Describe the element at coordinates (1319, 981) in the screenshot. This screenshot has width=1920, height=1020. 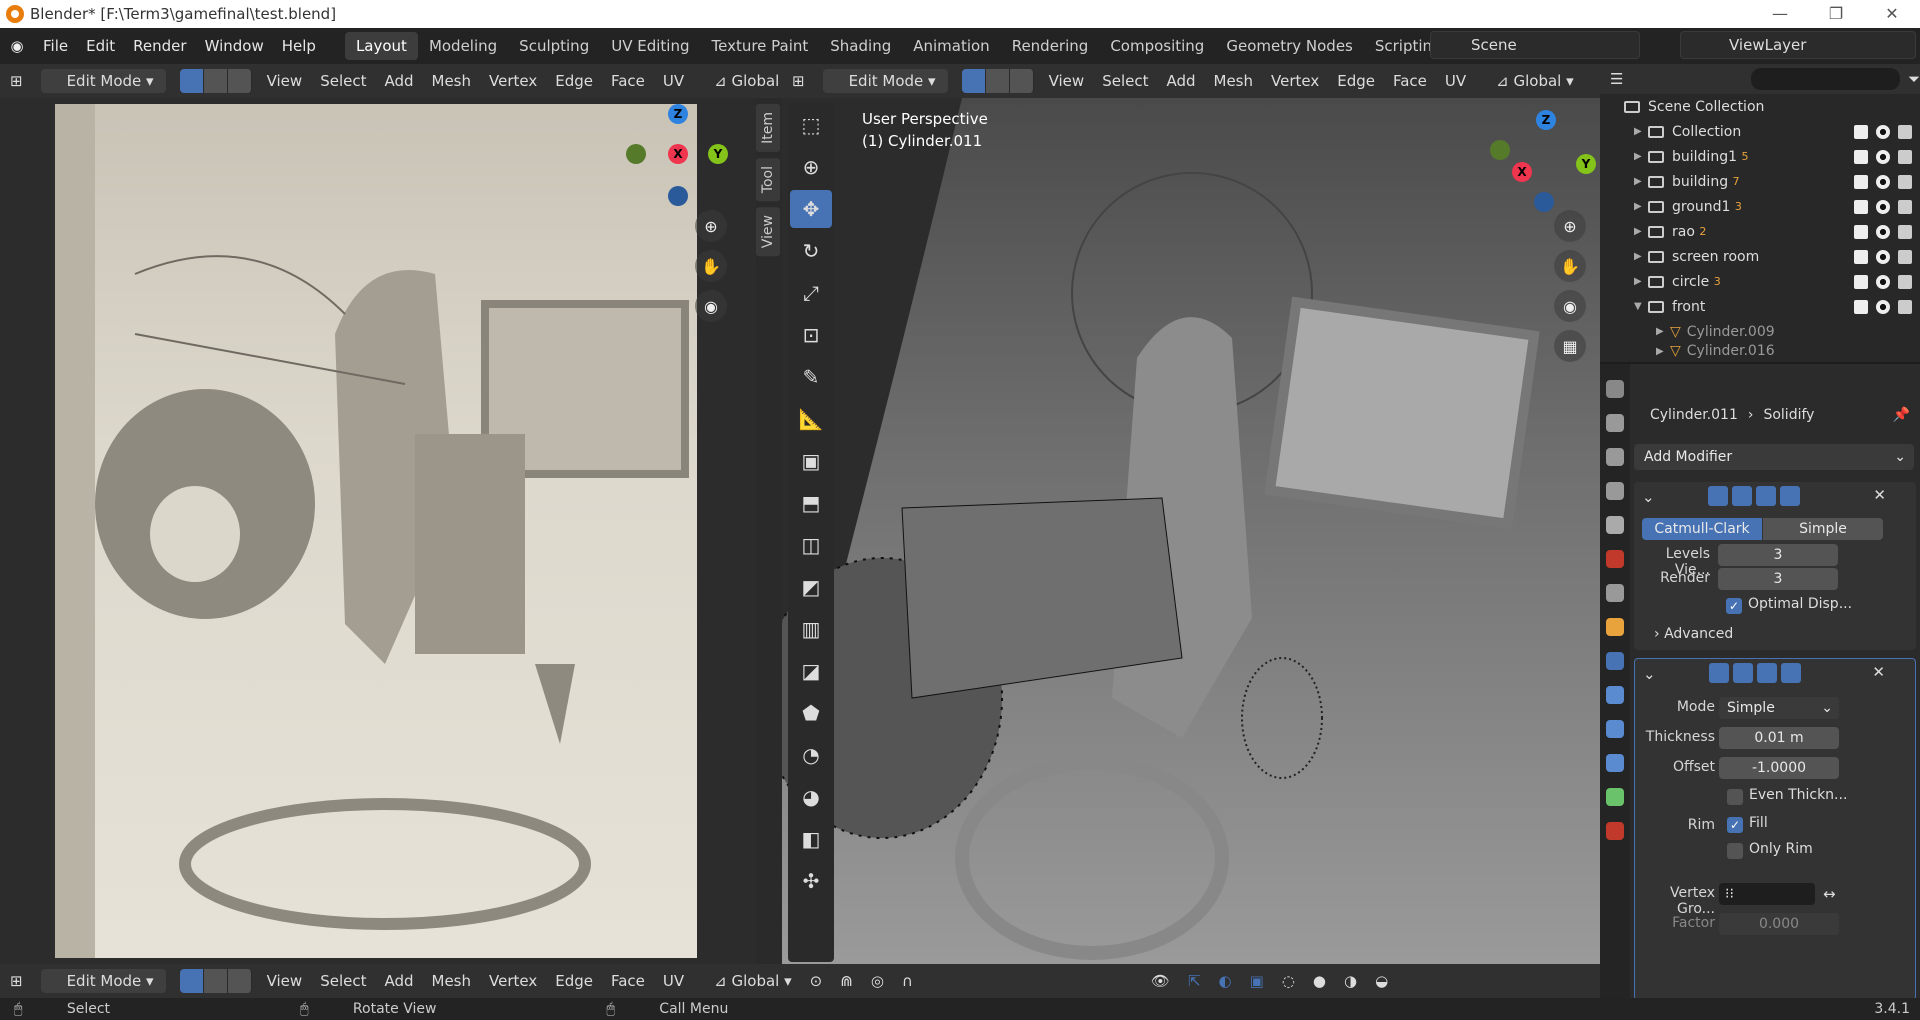
I see `solid-shading-icon: ●` at that location.